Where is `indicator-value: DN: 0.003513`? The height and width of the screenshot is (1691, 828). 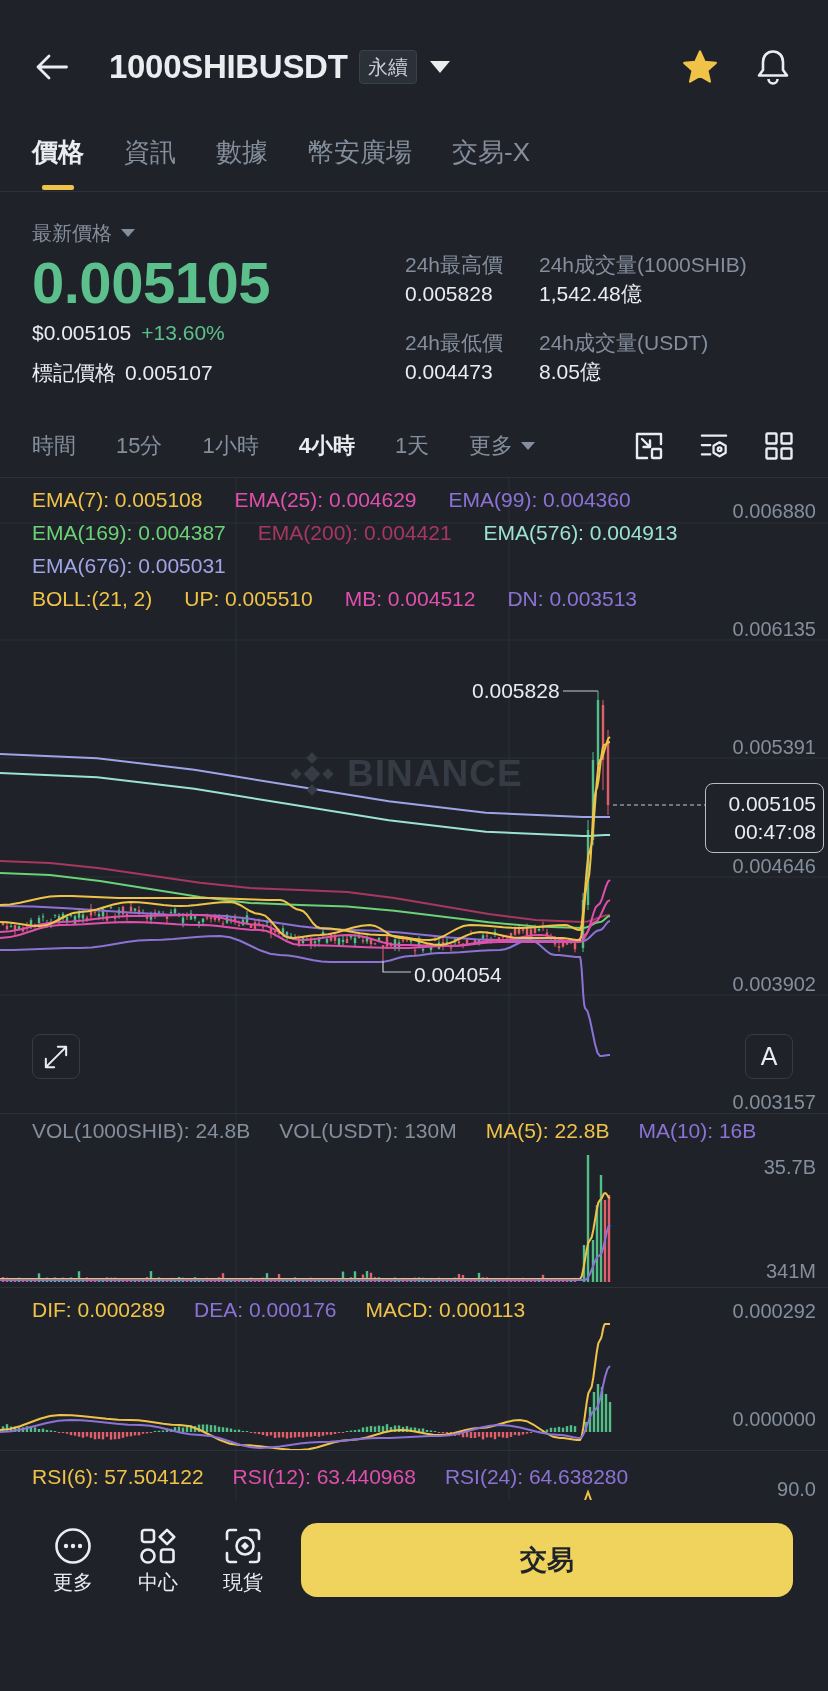
indicator-value: DN: 0.003513 is located at coordinates (572, 599).